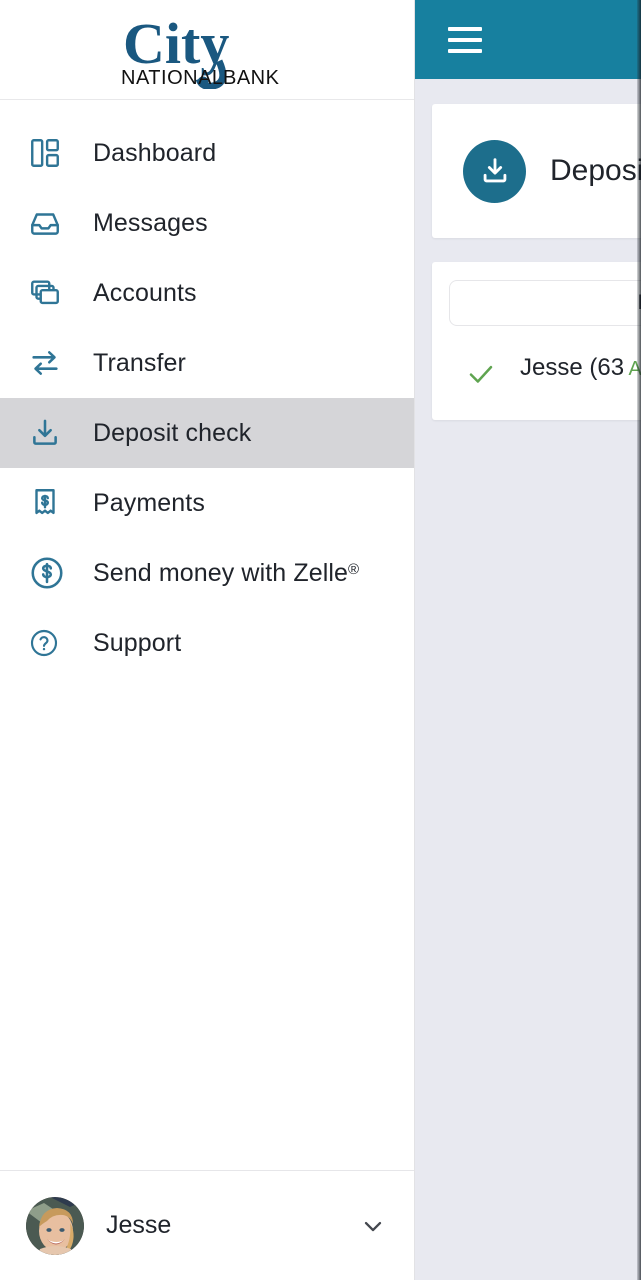 This screenshot has width=641, height=1280. I want to click on top-app-bar, so click(528, 39).